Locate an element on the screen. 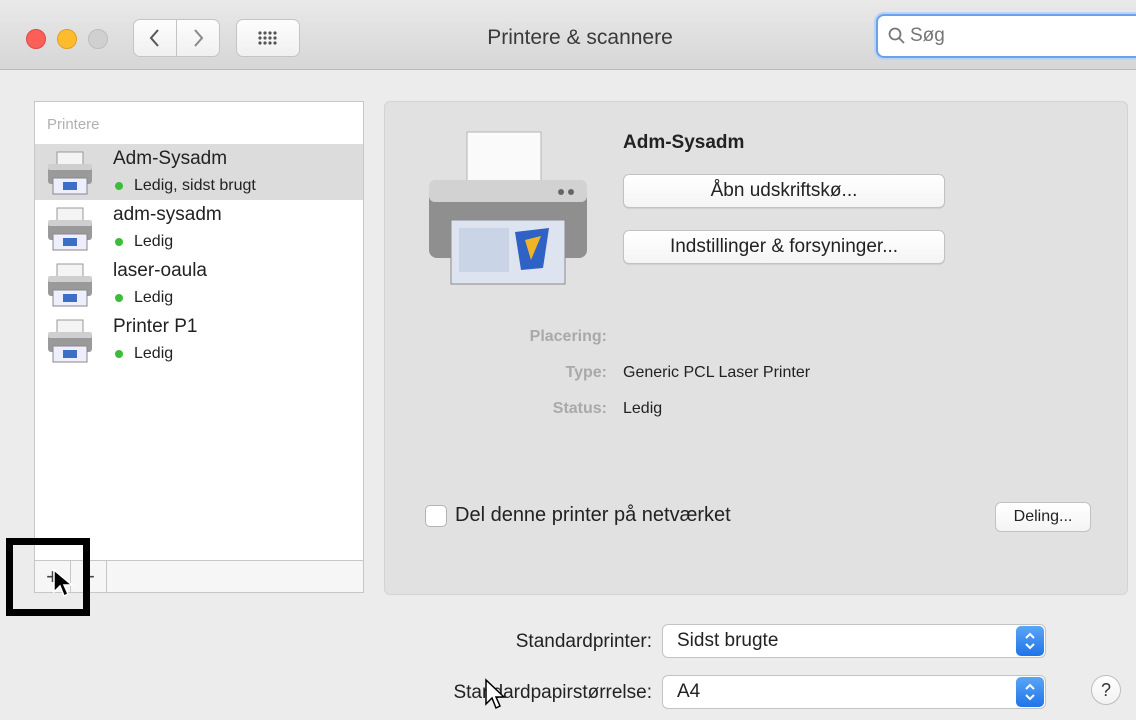 Image resolution: width=1136 pixels, height=720 pixels. list-item: Adm-Sysadm Ledig, sidst brugt is located at coordinates (199, 172).